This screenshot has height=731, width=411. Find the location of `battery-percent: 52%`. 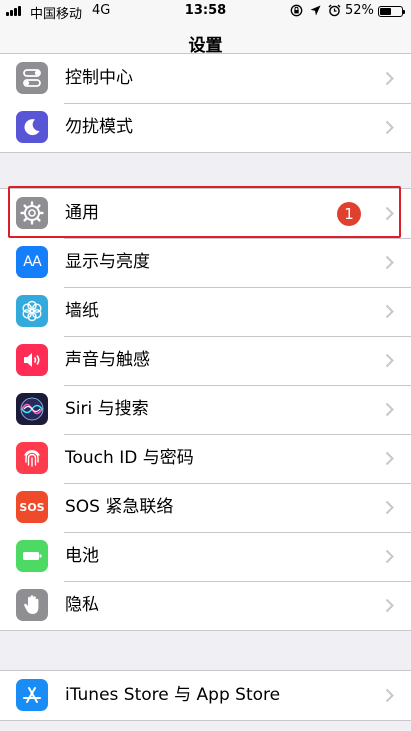

battery-percent: 52% is located at coordinates (359, 10).